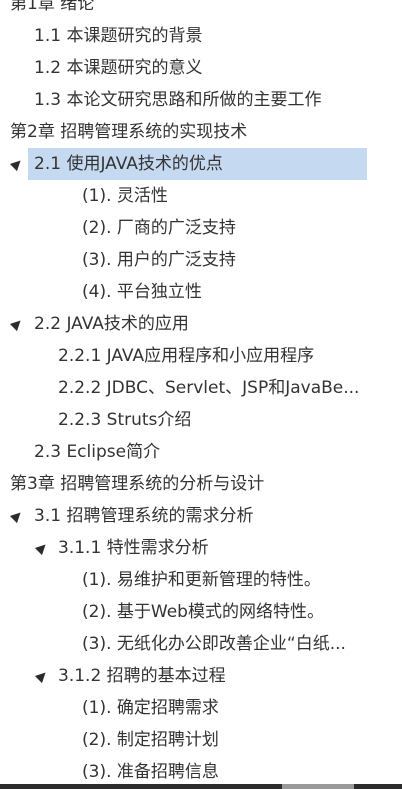 Image resolution: width=402 pixels, height=789 pixels. What do you see at coordinates (378, 786) in the screenshot?
I see `scrollbar-track-right` at bounding box center [378, 786].